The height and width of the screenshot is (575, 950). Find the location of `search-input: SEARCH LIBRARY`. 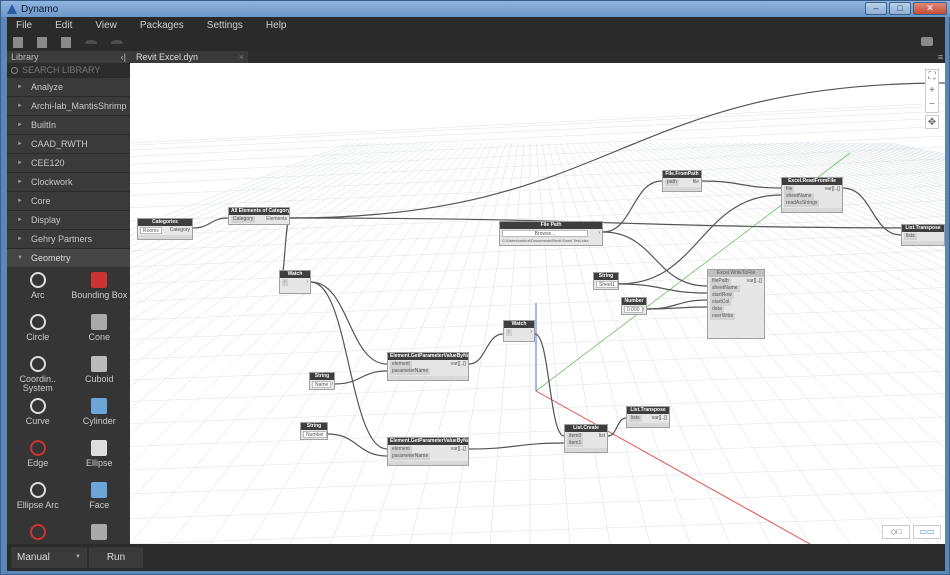

search-input: SEARCH LIBRARY is located at coordinates (61, 70).